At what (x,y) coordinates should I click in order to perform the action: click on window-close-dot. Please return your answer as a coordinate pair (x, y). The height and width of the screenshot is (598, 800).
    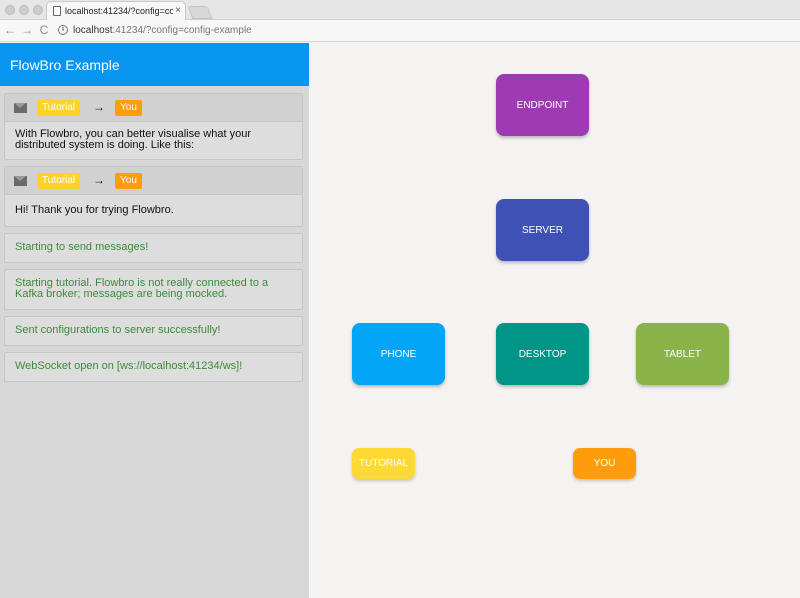
    Looking at the image, I should click on (10, 10).